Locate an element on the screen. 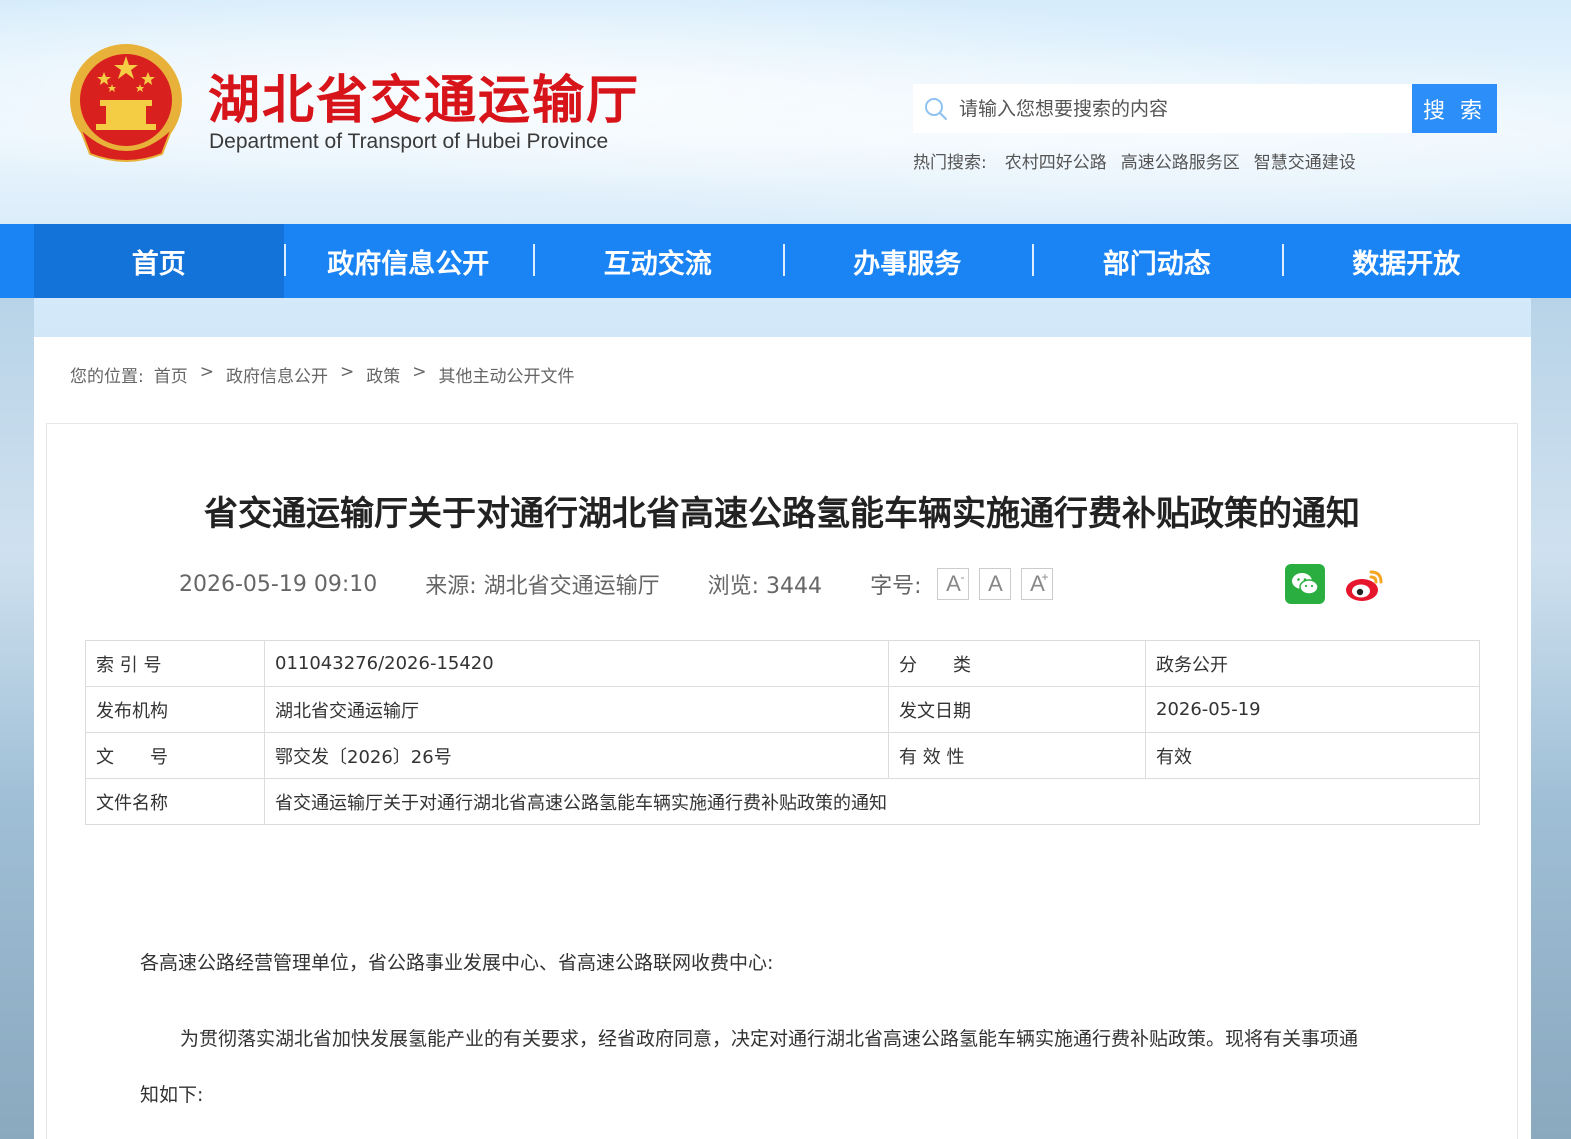 This screenshot has width=1571, height=1139. body-paragraph-continued: 知如下: is located at coordinates (172, 1095).